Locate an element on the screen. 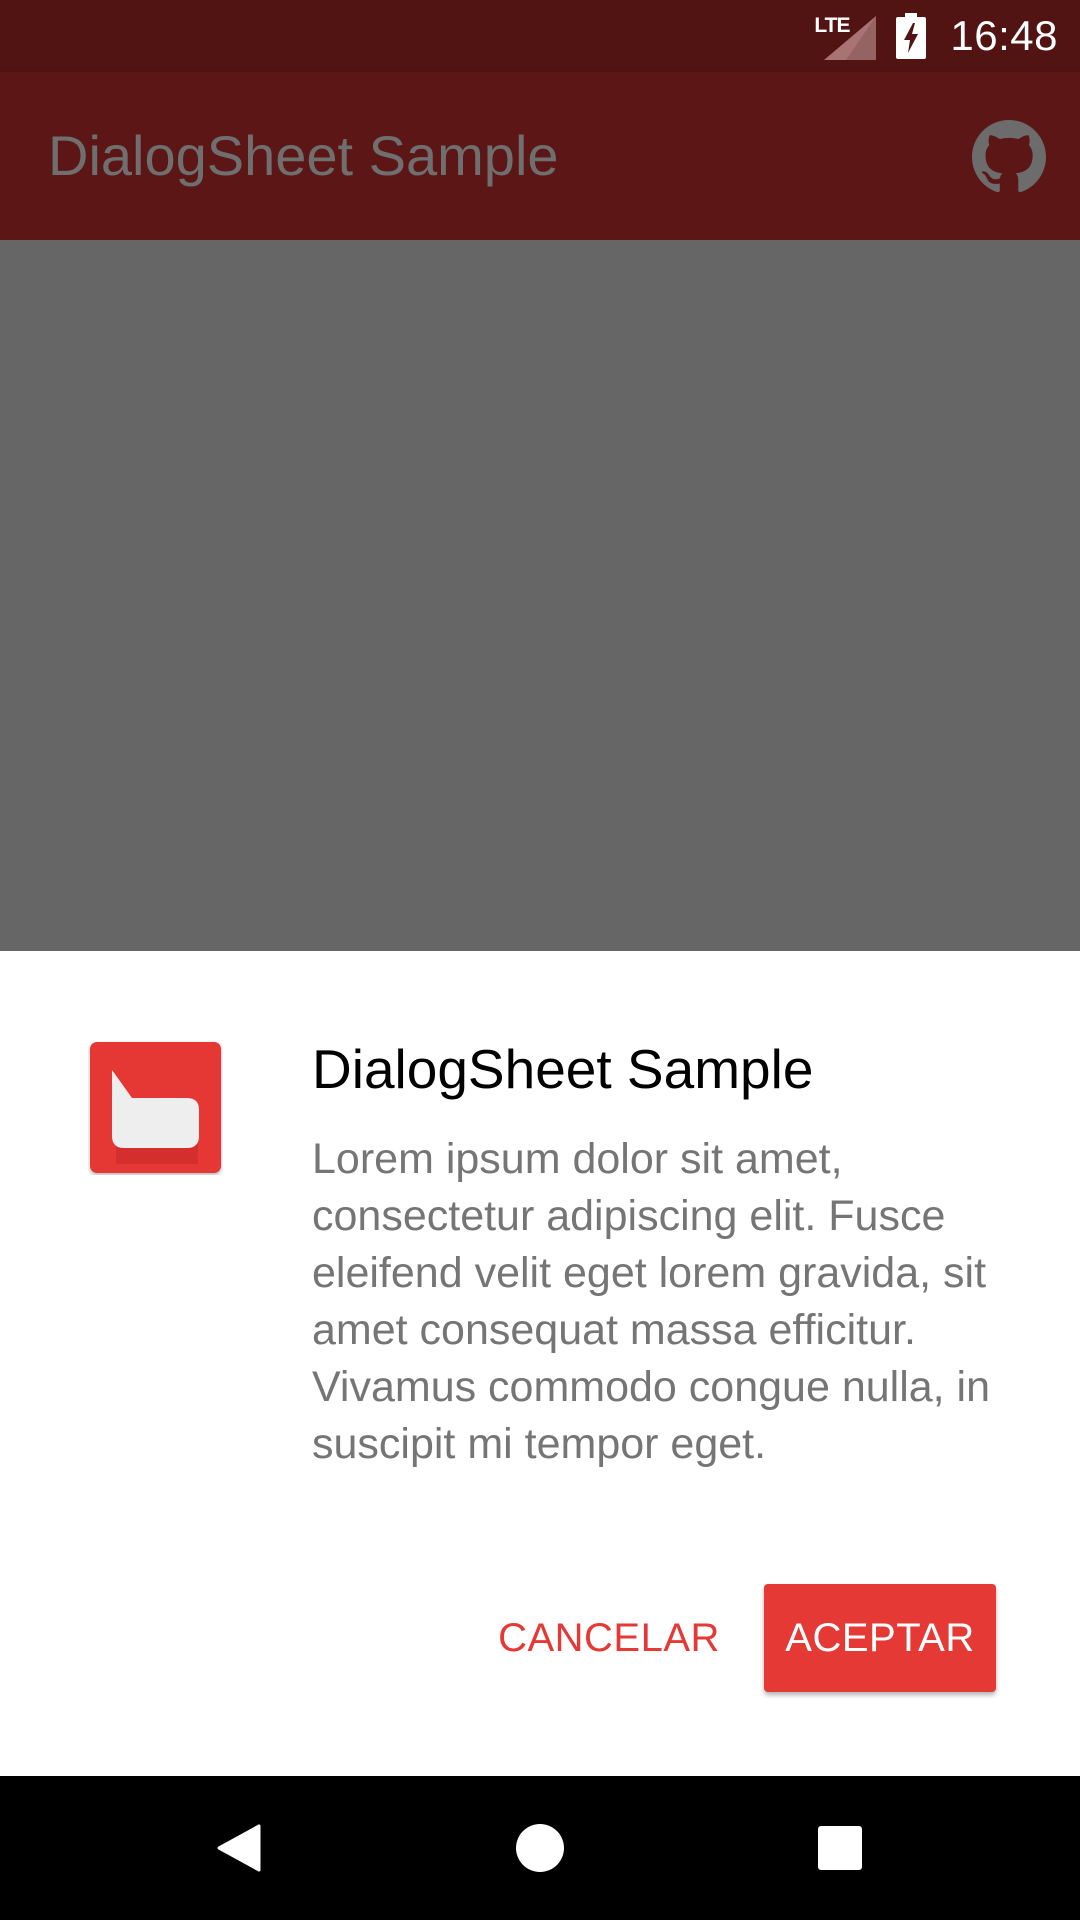 Image resolution: width=1080 pixels, height=1920 pixels. back-icon is located at coordinates (239, 1848).